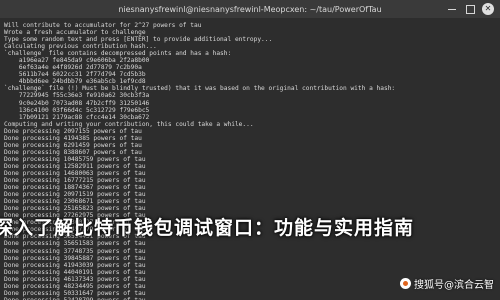  What do you see at coordinates (75, 75) in the screenshot?
I see `terminal-line: 5611b7e4 6022cc31 2f77d794 7cd5b3b` at bounding box center [75, 75].